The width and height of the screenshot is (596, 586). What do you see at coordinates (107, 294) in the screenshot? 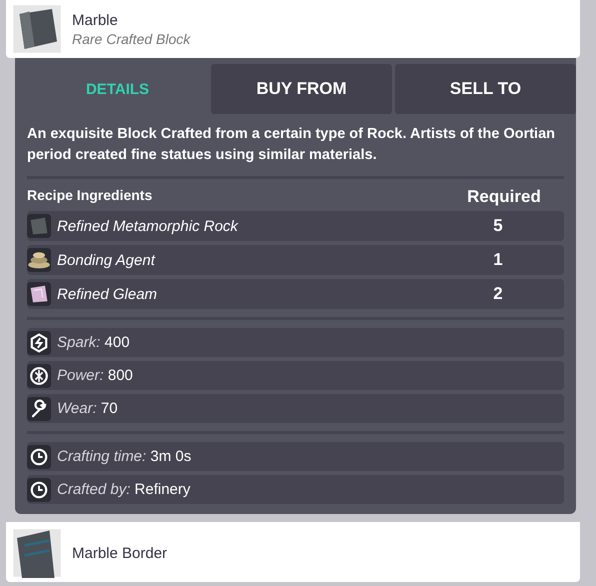
I see `ingredient-name: Refined Gleam` at bounding box center [107, 294].